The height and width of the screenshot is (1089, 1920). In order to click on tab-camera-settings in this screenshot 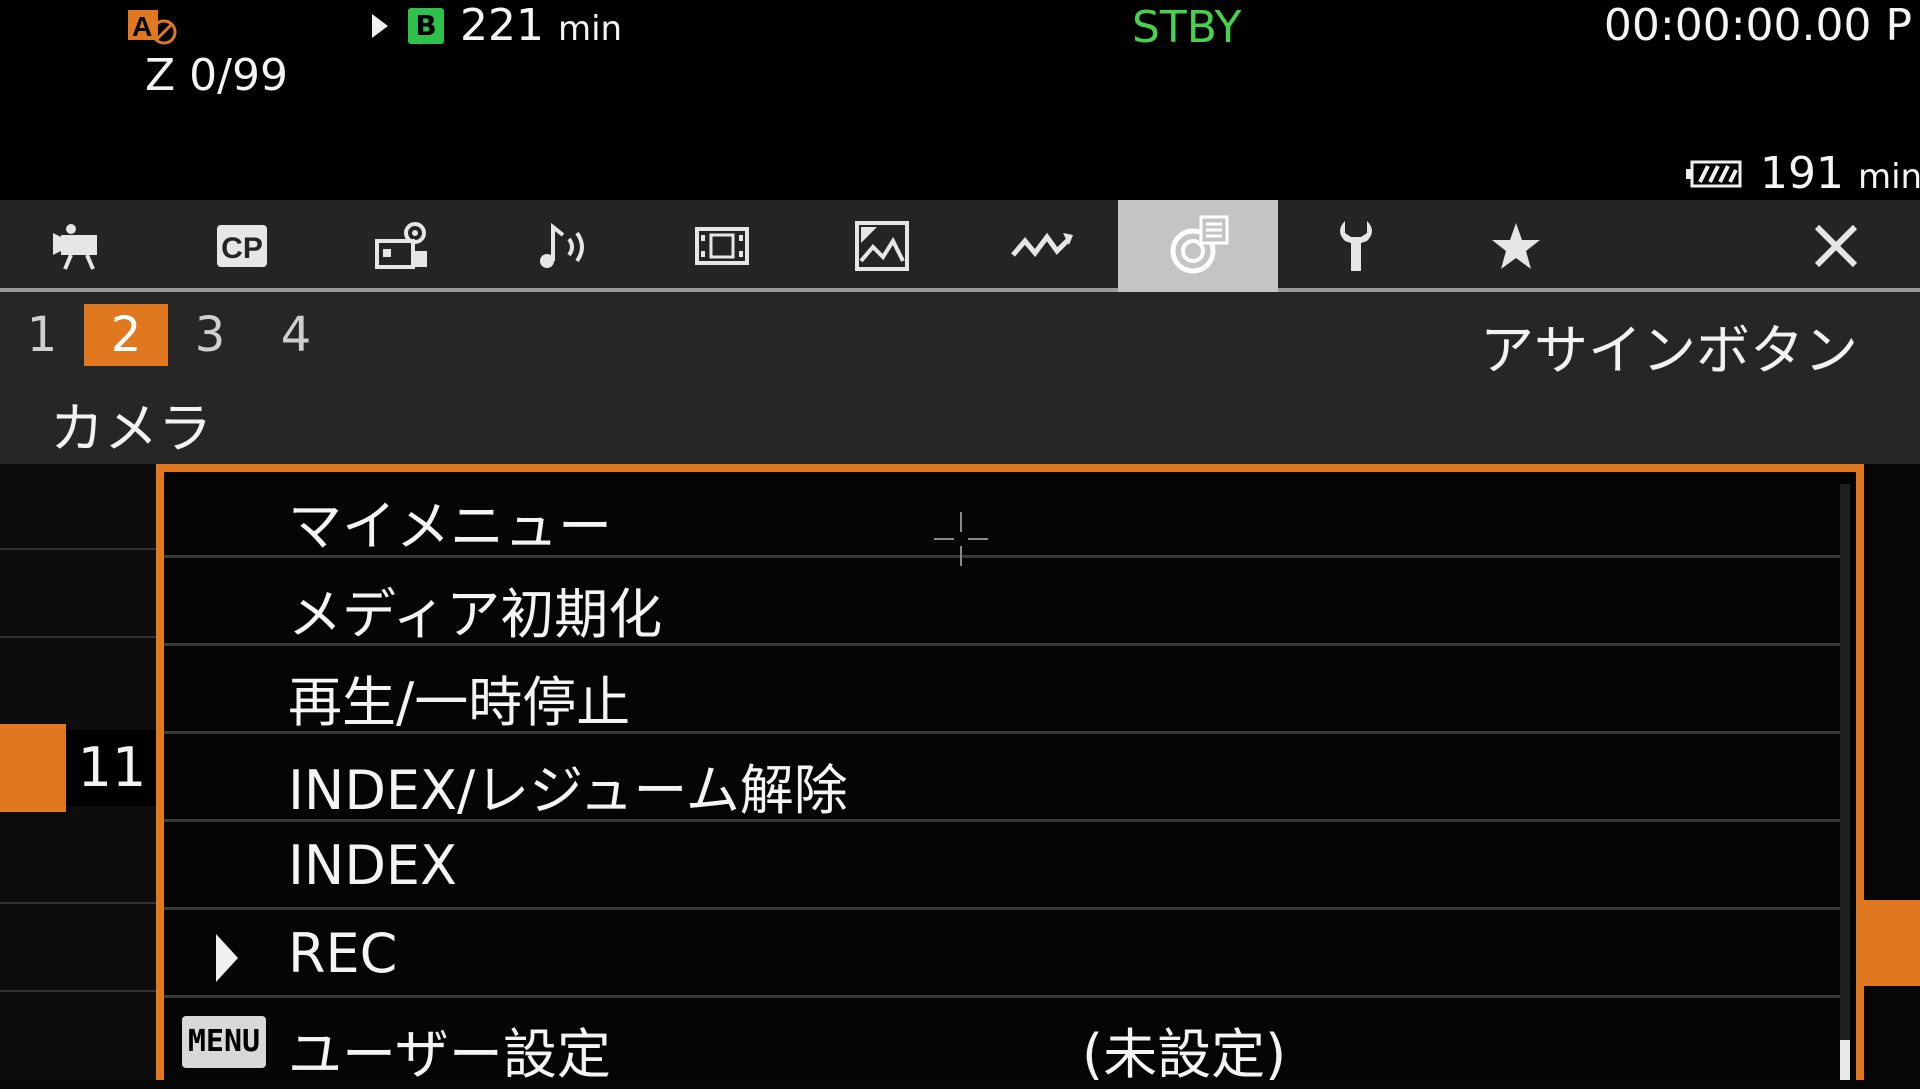, I will do `click(402, 246)`.